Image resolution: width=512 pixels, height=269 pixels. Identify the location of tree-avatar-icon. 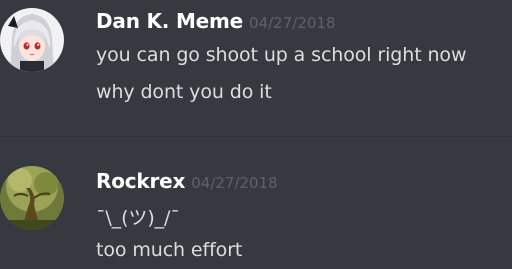
(32, 198).